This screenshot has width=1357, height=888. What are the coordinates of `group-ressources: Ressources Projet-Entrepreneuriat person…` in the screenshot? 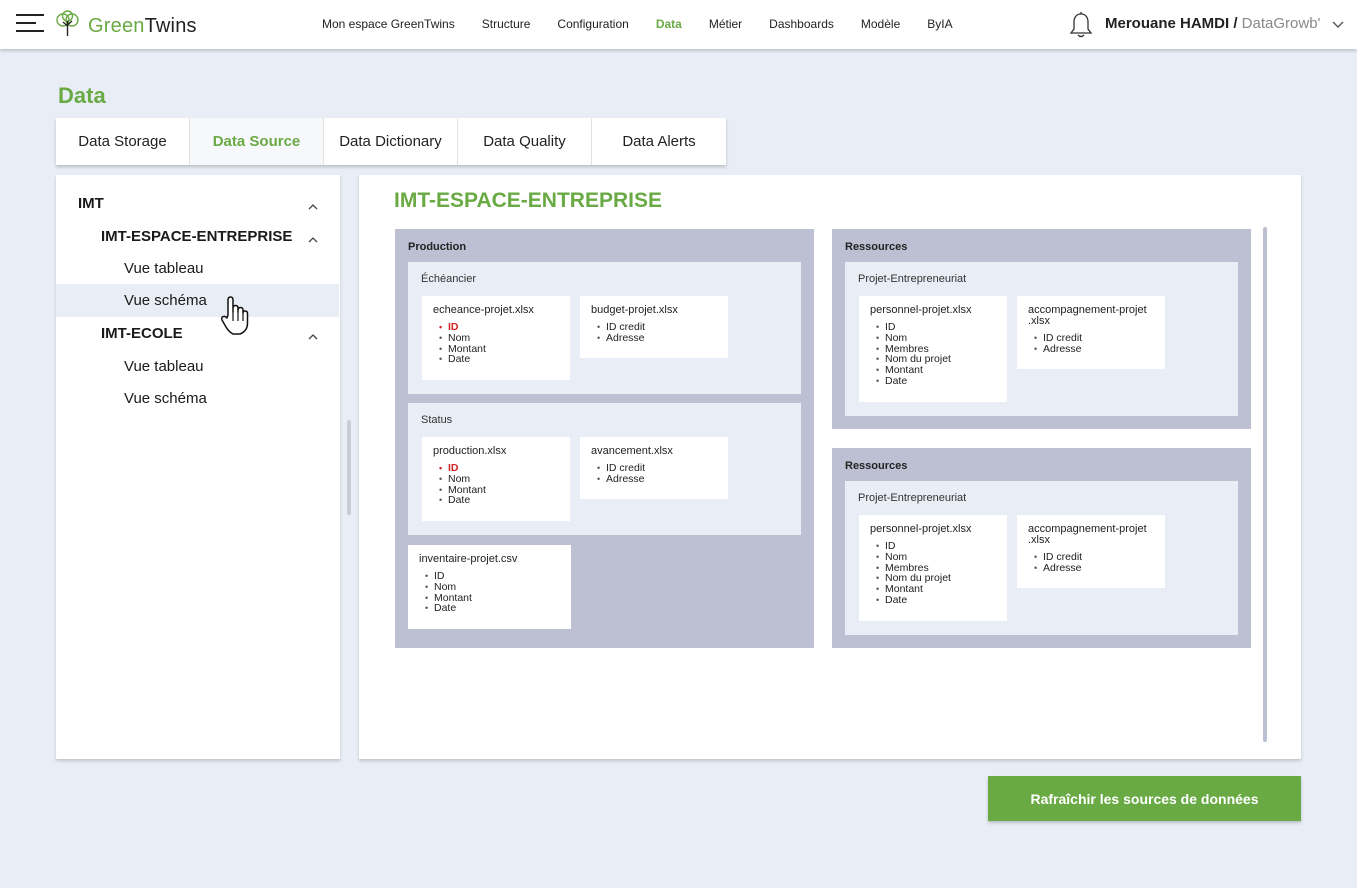 It's located at (1041, 329).